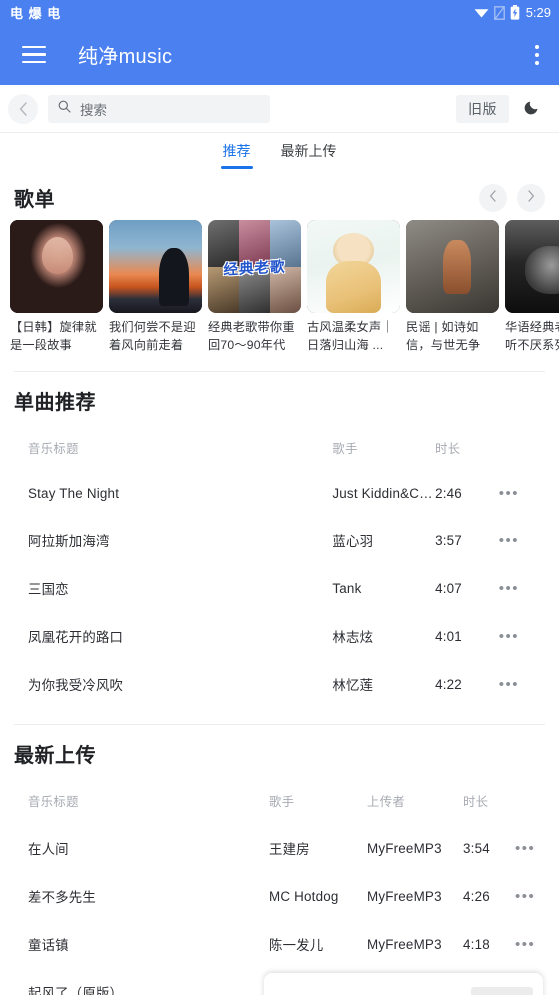 This screenshot has height=995, width=559. Describe the element at coordinates (251, 336) in the screenshot. I see `playlist-name: 经典老歌带你重回70～90年代` at that location.